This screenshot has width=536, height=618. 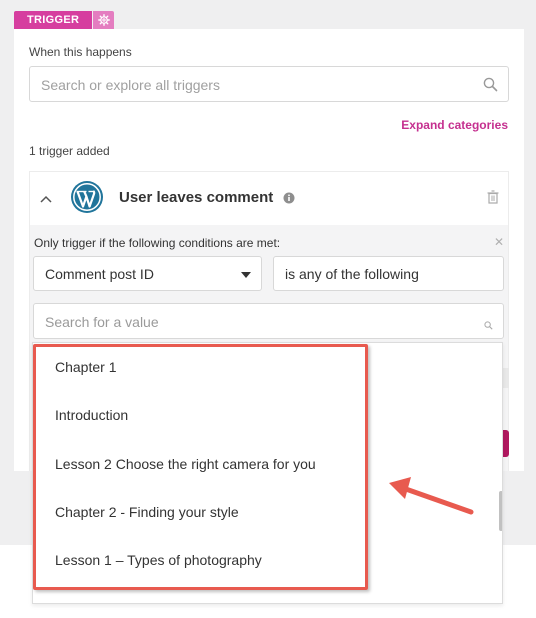 I want to click on save-button-edge, so click(x=506, y=443).